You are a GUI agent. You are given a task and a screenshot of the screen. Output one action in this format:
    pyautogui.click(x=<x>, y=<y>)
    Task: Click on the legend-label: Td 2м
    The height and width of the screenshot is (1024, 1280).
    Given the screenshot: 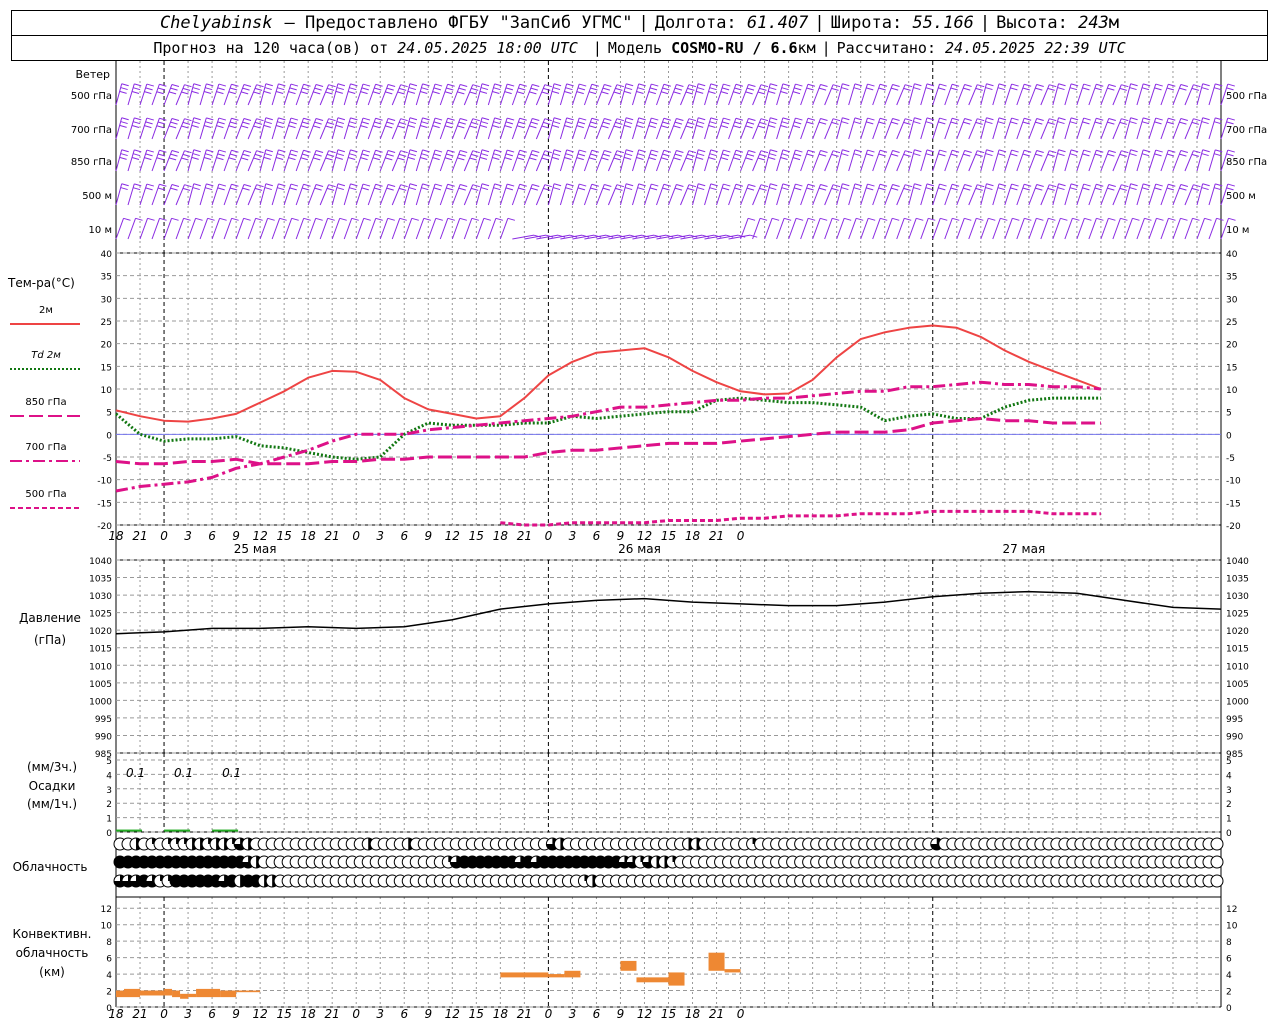 What is the action you would take?
    pyautogui.click(x=46, y=355)
    